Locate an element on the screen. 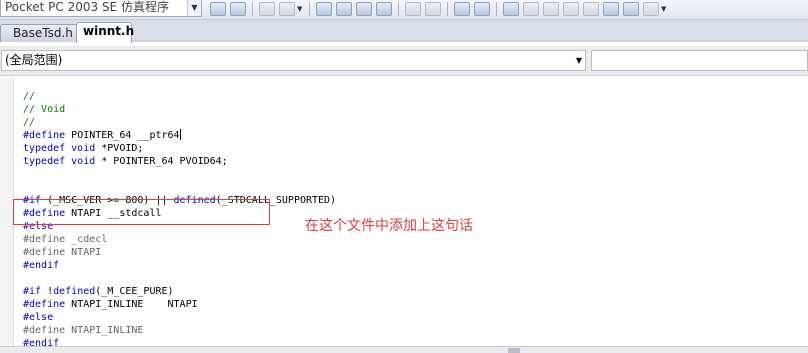  code-line: #define POINTER_64 __ptr64 is located at coordinates (179, 135).